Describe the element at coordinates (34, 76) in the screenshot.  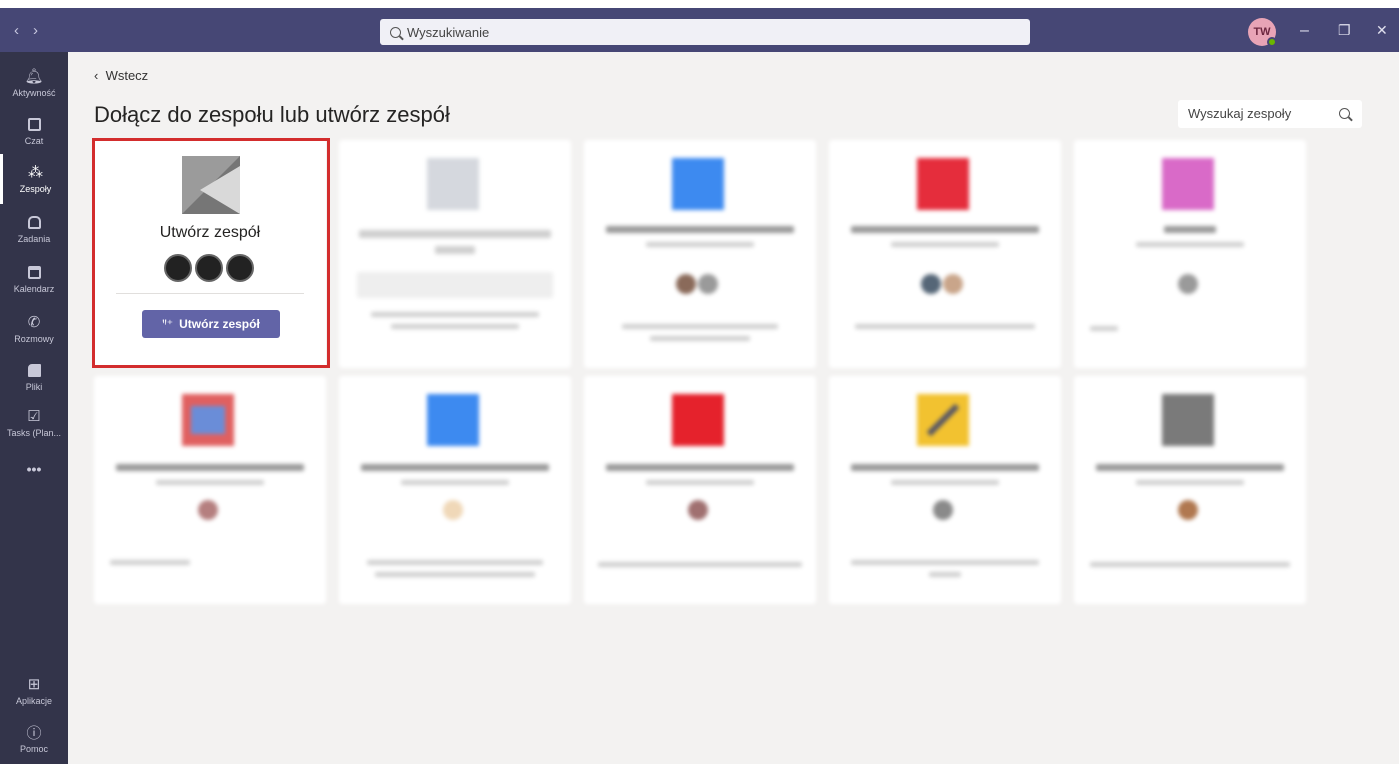
I see `bell-icon: 🔔︎` at that location.